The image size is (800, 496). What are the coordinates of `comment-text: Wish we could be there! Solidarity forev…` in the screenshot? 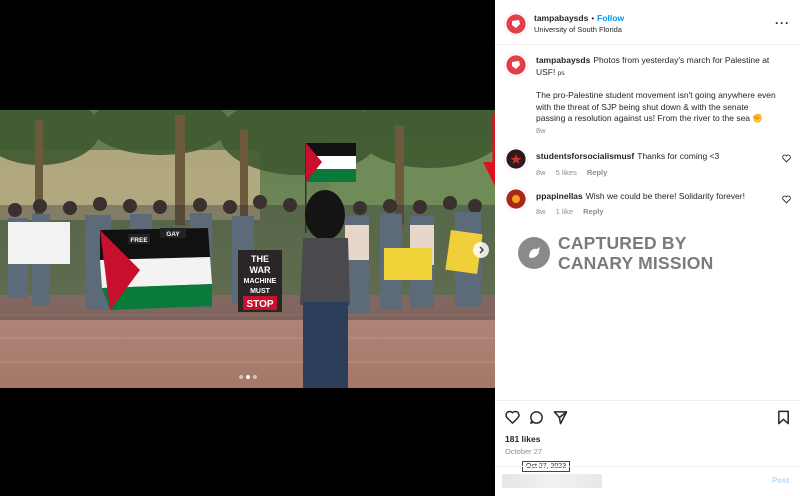 It's located at (665, 196).